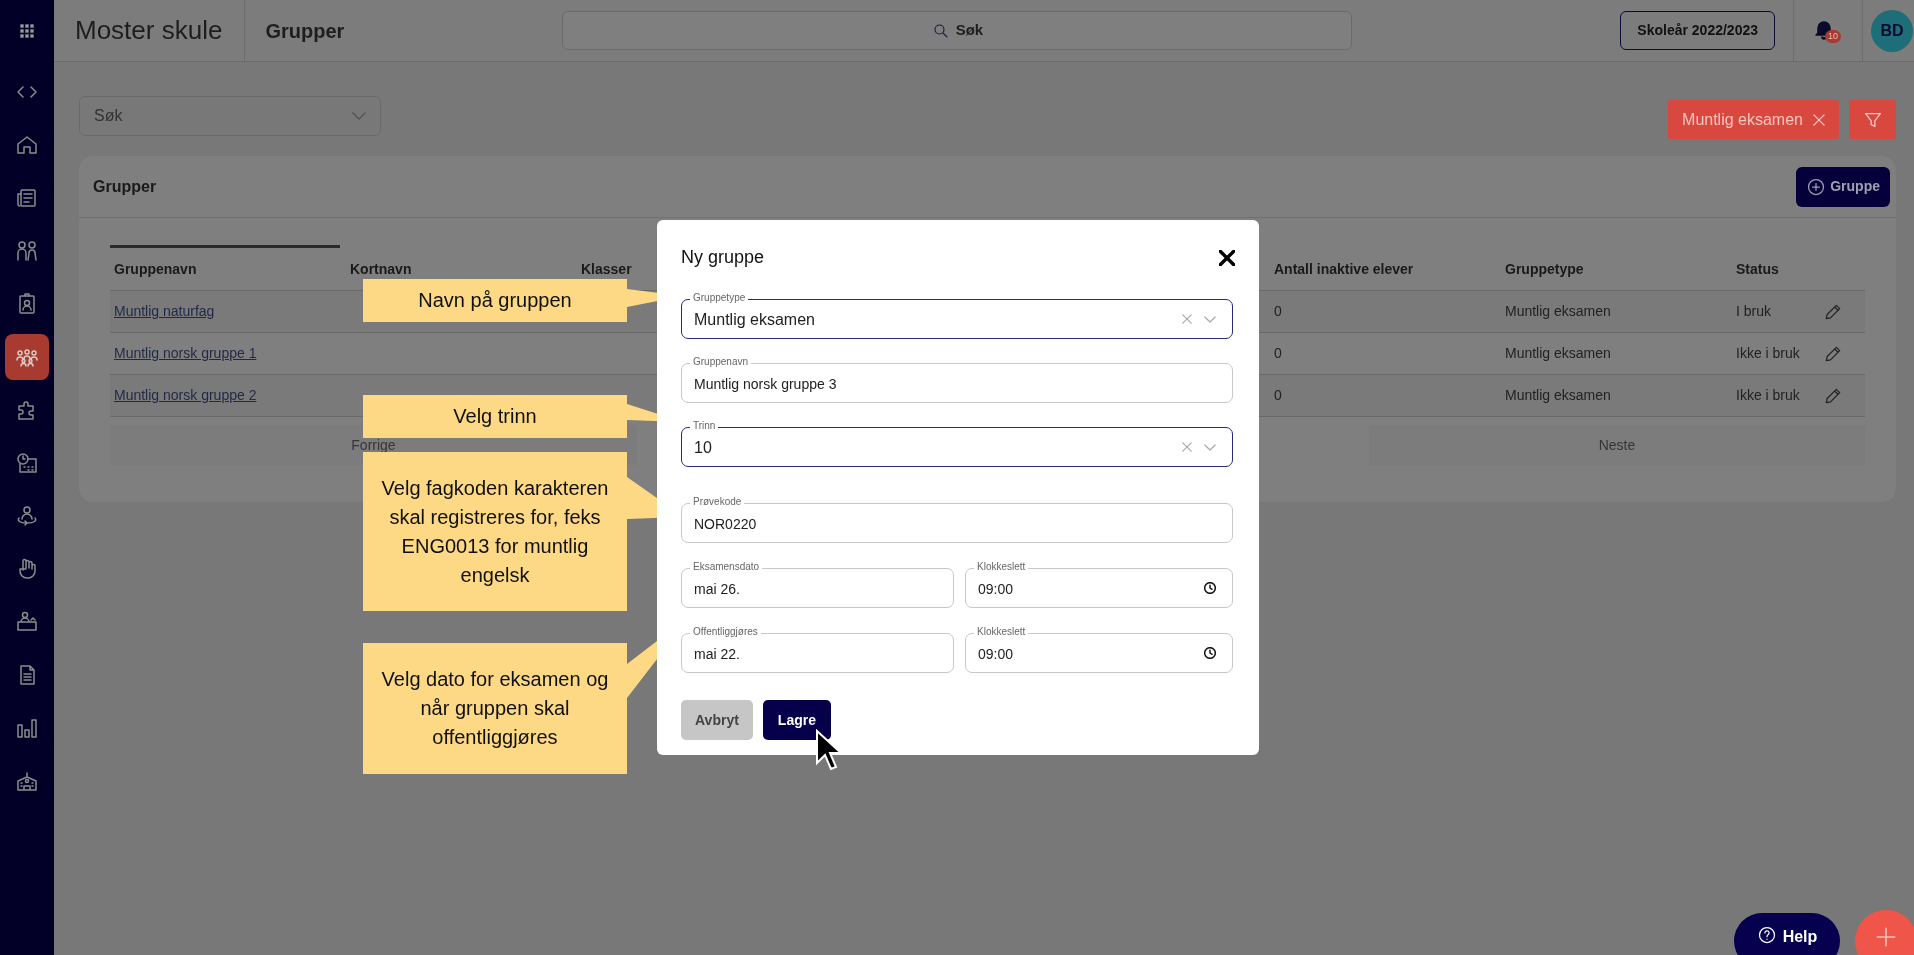 The width and height of the screenshot is (1914, 955). I want to click on search-field: Søk, so click(957, 30).